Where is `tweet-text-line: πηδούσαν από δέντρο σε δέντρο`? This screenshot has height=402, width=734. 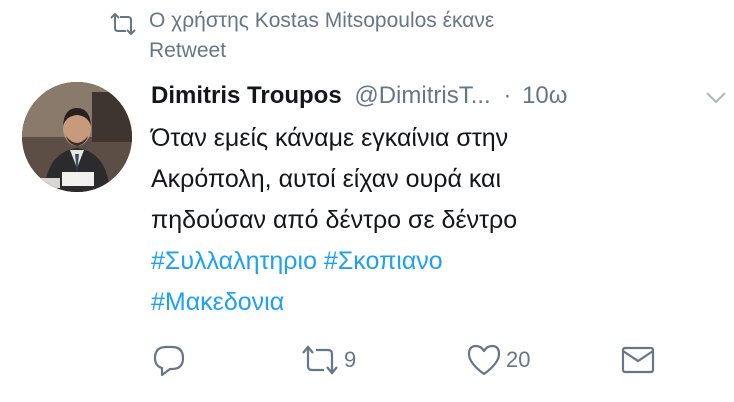
tweet-text-line: πηδούσαν από δέντρο σε δέντρο is located at coordinates (334, 220).